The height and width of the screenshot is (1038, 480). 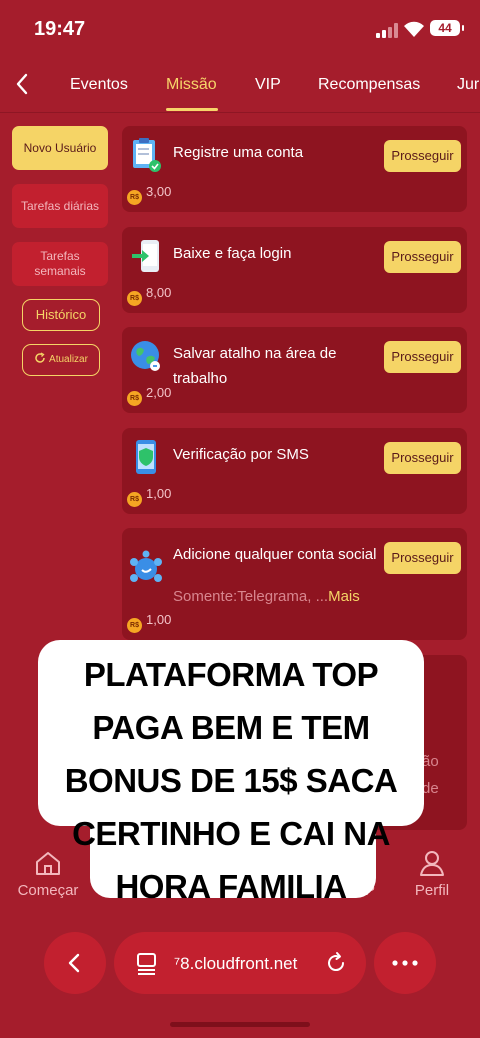 What do you see at coordinates (145, 256) in the screenshot?
I see `phone-download-icon` at bounding box center [145, 256].